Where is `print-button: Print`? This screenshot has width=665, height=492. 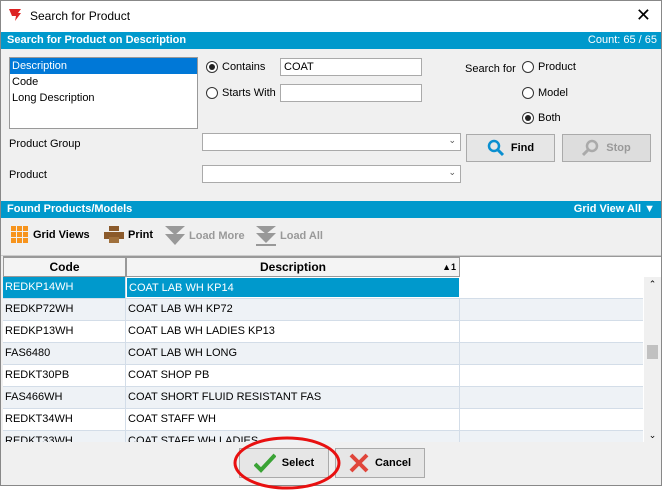 print-button: Print is located at coordinates (128, 235).